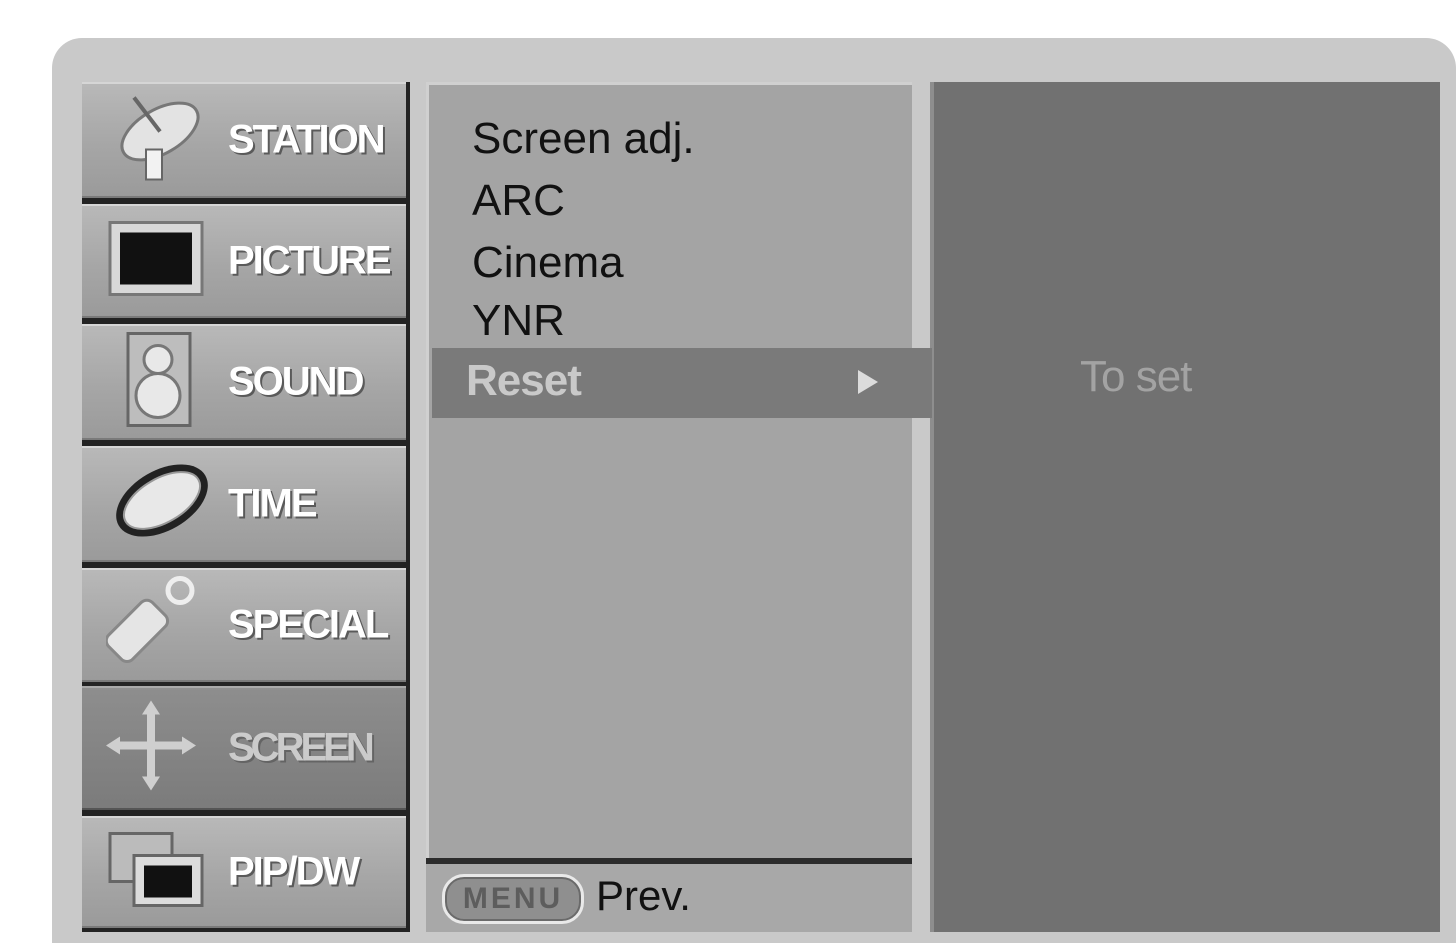  Describe the element at coordinates (155, 625) in the screenshot. I see `key-tag-icon` at that location.